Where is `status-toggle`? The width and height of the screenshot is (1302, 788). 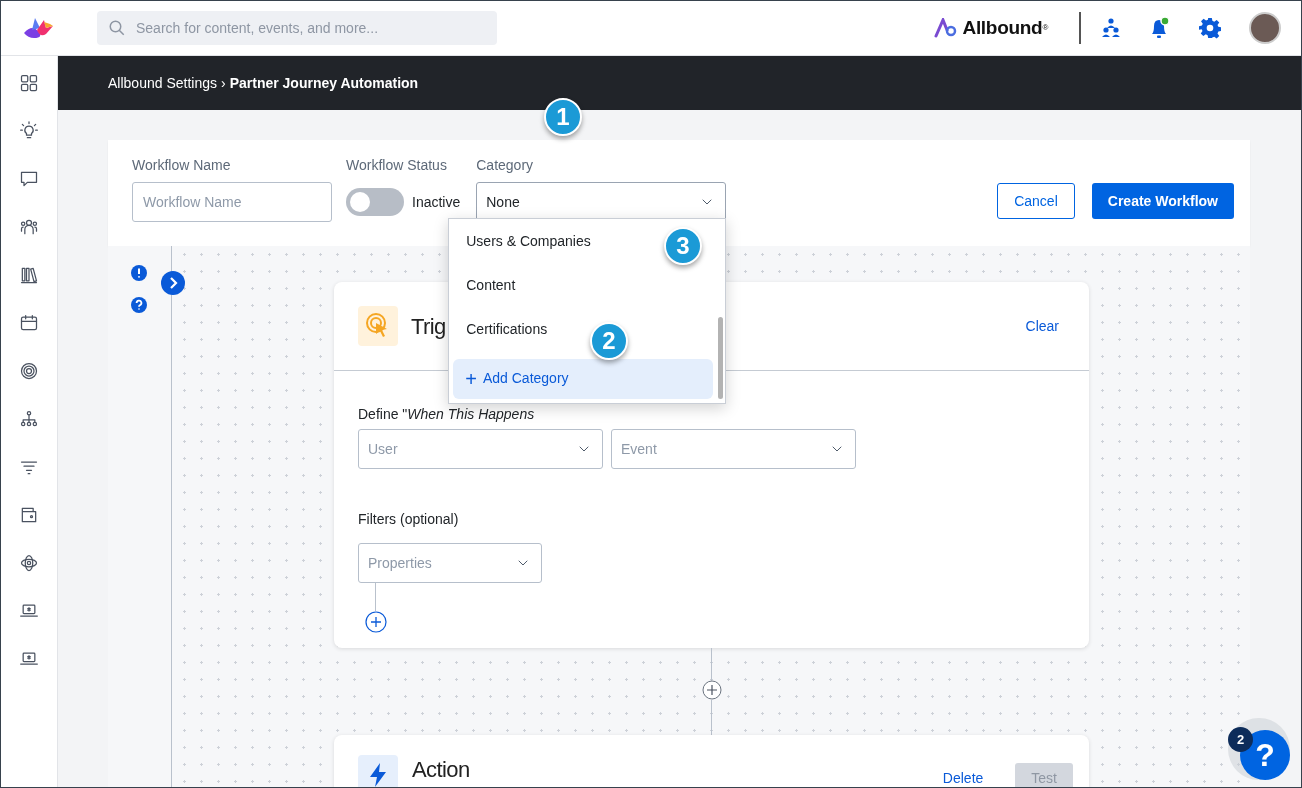 status-toggle is located at coordinates (375, 202).